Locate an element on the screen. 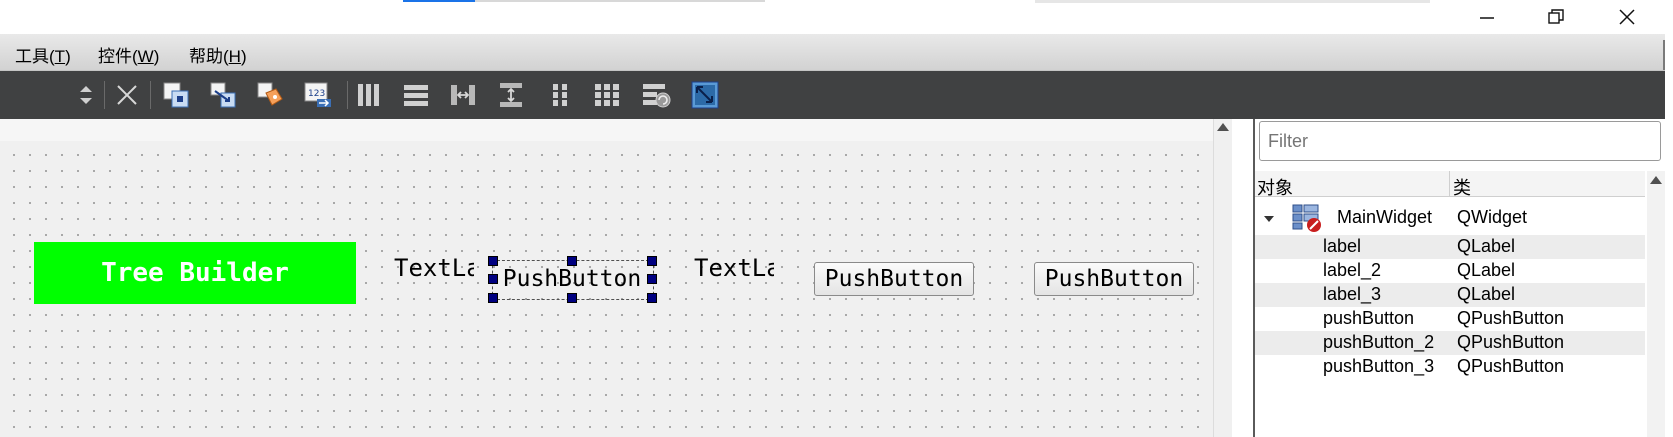  minimize-button is located at coordinates (1487, 17).